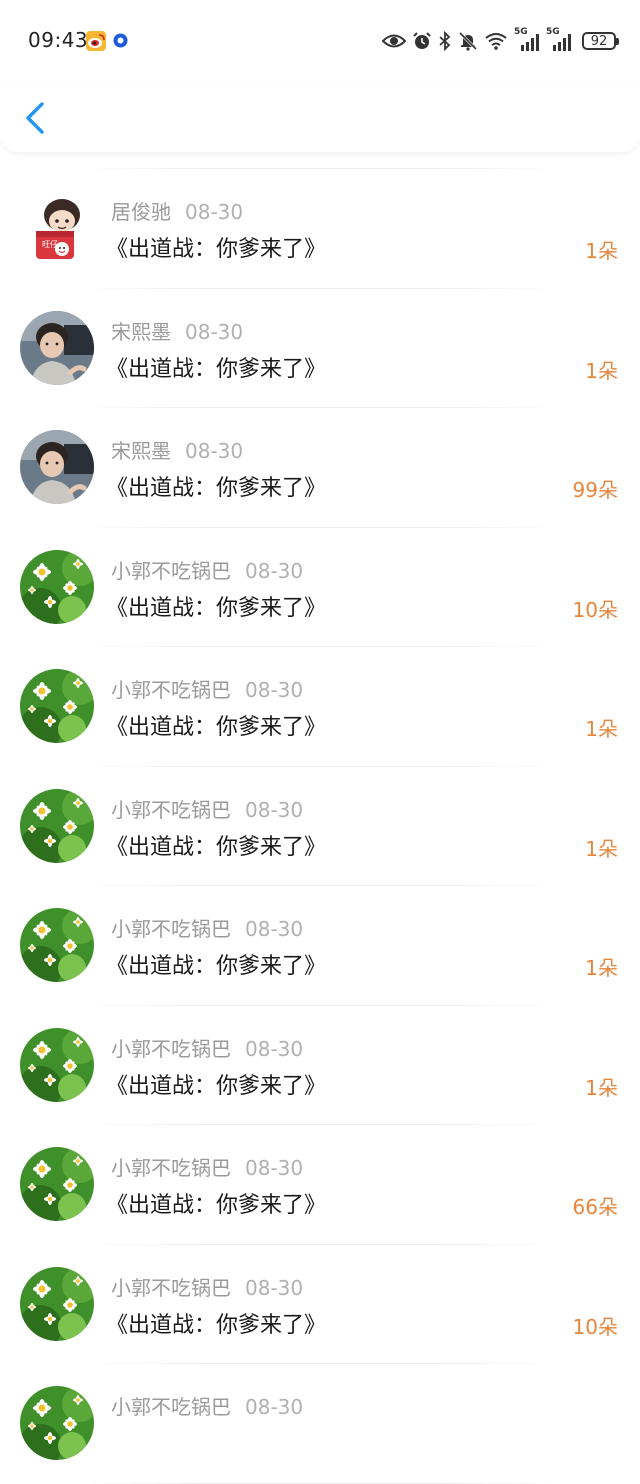 This screenshot has width=640, height=1484. I want to click on eye-icon, so click(394, 41).